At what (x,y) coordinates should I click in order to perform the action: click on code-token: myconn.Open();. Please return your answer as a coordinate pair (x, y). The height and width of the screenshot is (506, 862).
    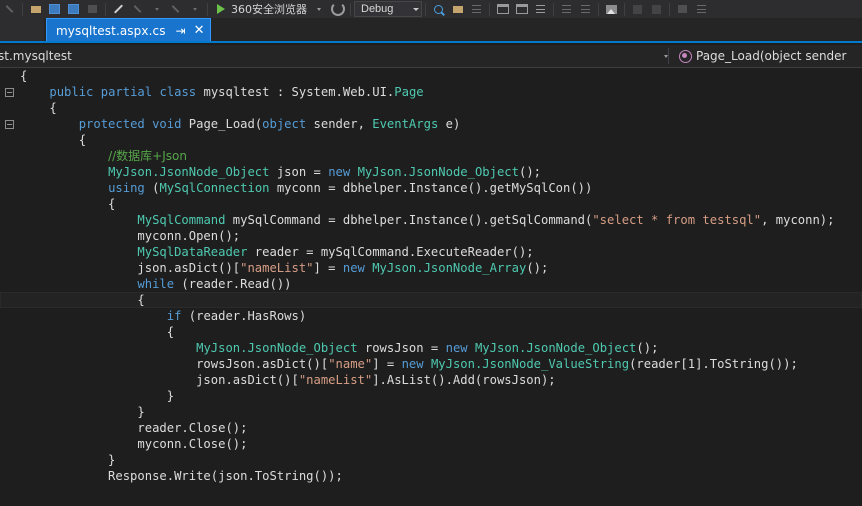
    Looking at the image, I should click on (130, 236).